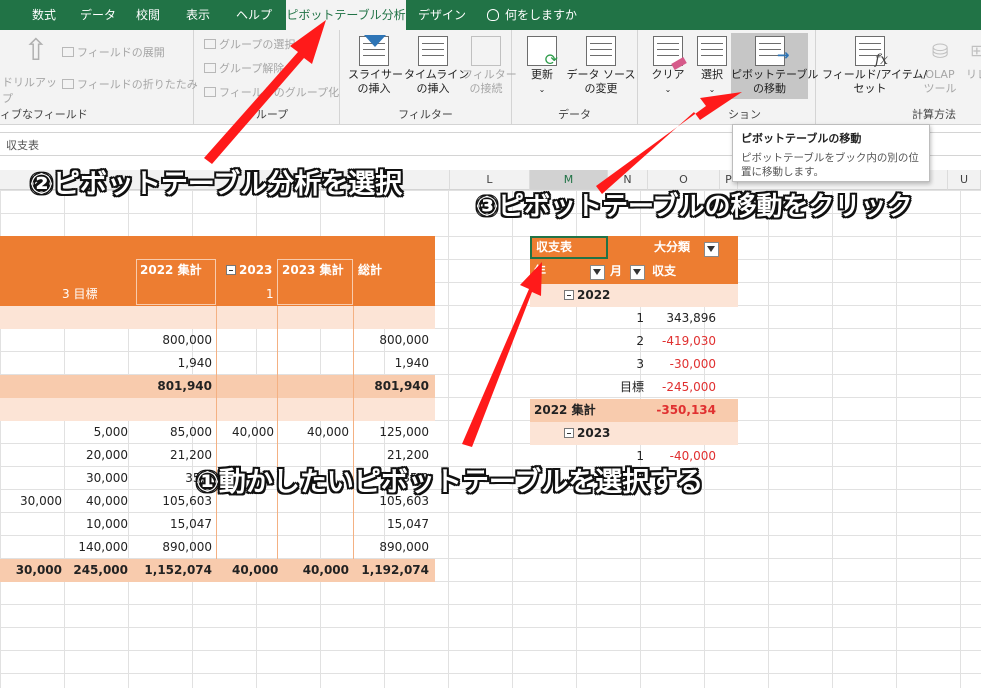 This screenshot has width=981, height=688. I want to click on tooltip-body: ピボットテーブルをブック内の別の位置に移動します。, so click(830, 165).